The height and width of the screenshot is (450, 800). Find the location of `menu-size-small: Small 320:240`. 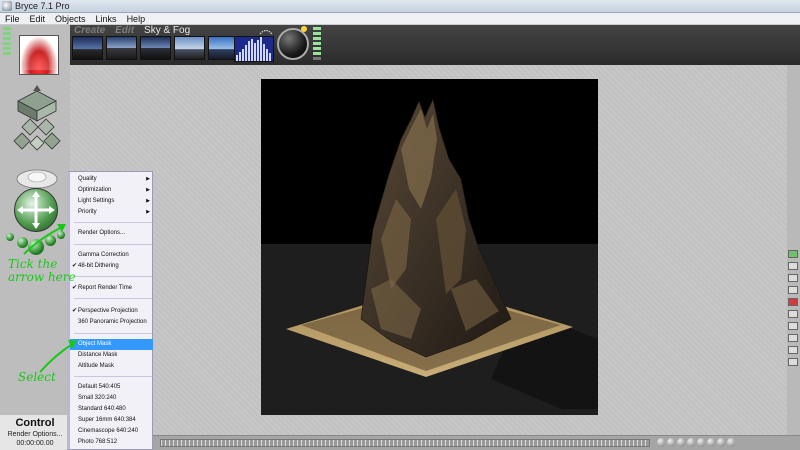

menu-size-small: Small 320:240 is located at coordinates (115, 398).